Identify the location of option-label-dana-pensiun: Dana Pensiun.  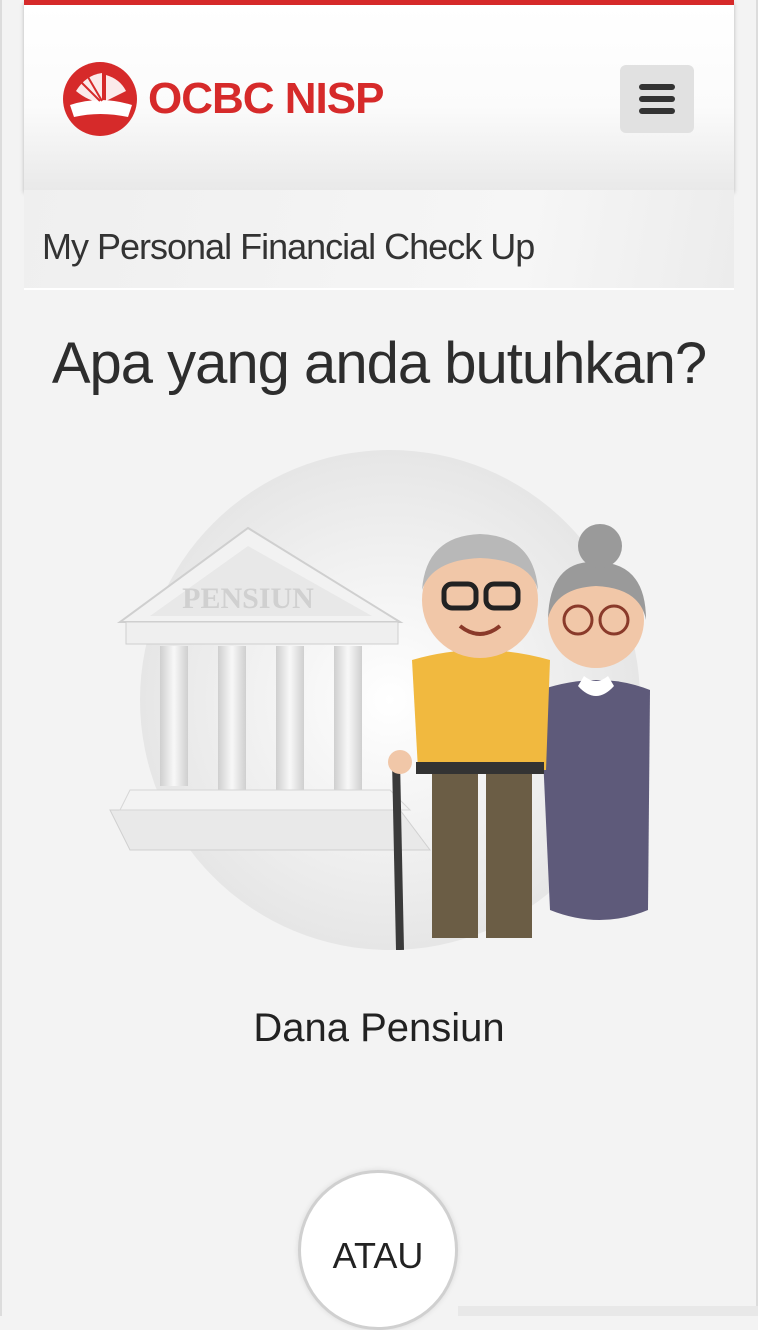
(379, 1028).